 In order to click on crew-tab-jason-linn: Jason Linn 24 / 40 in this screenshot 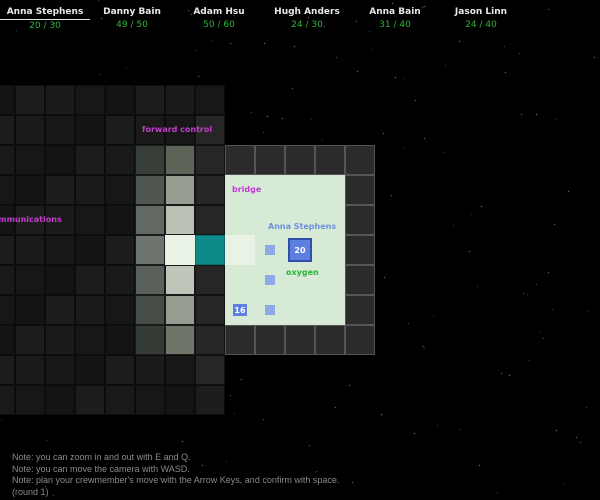, I will do `click(481, 19)`.